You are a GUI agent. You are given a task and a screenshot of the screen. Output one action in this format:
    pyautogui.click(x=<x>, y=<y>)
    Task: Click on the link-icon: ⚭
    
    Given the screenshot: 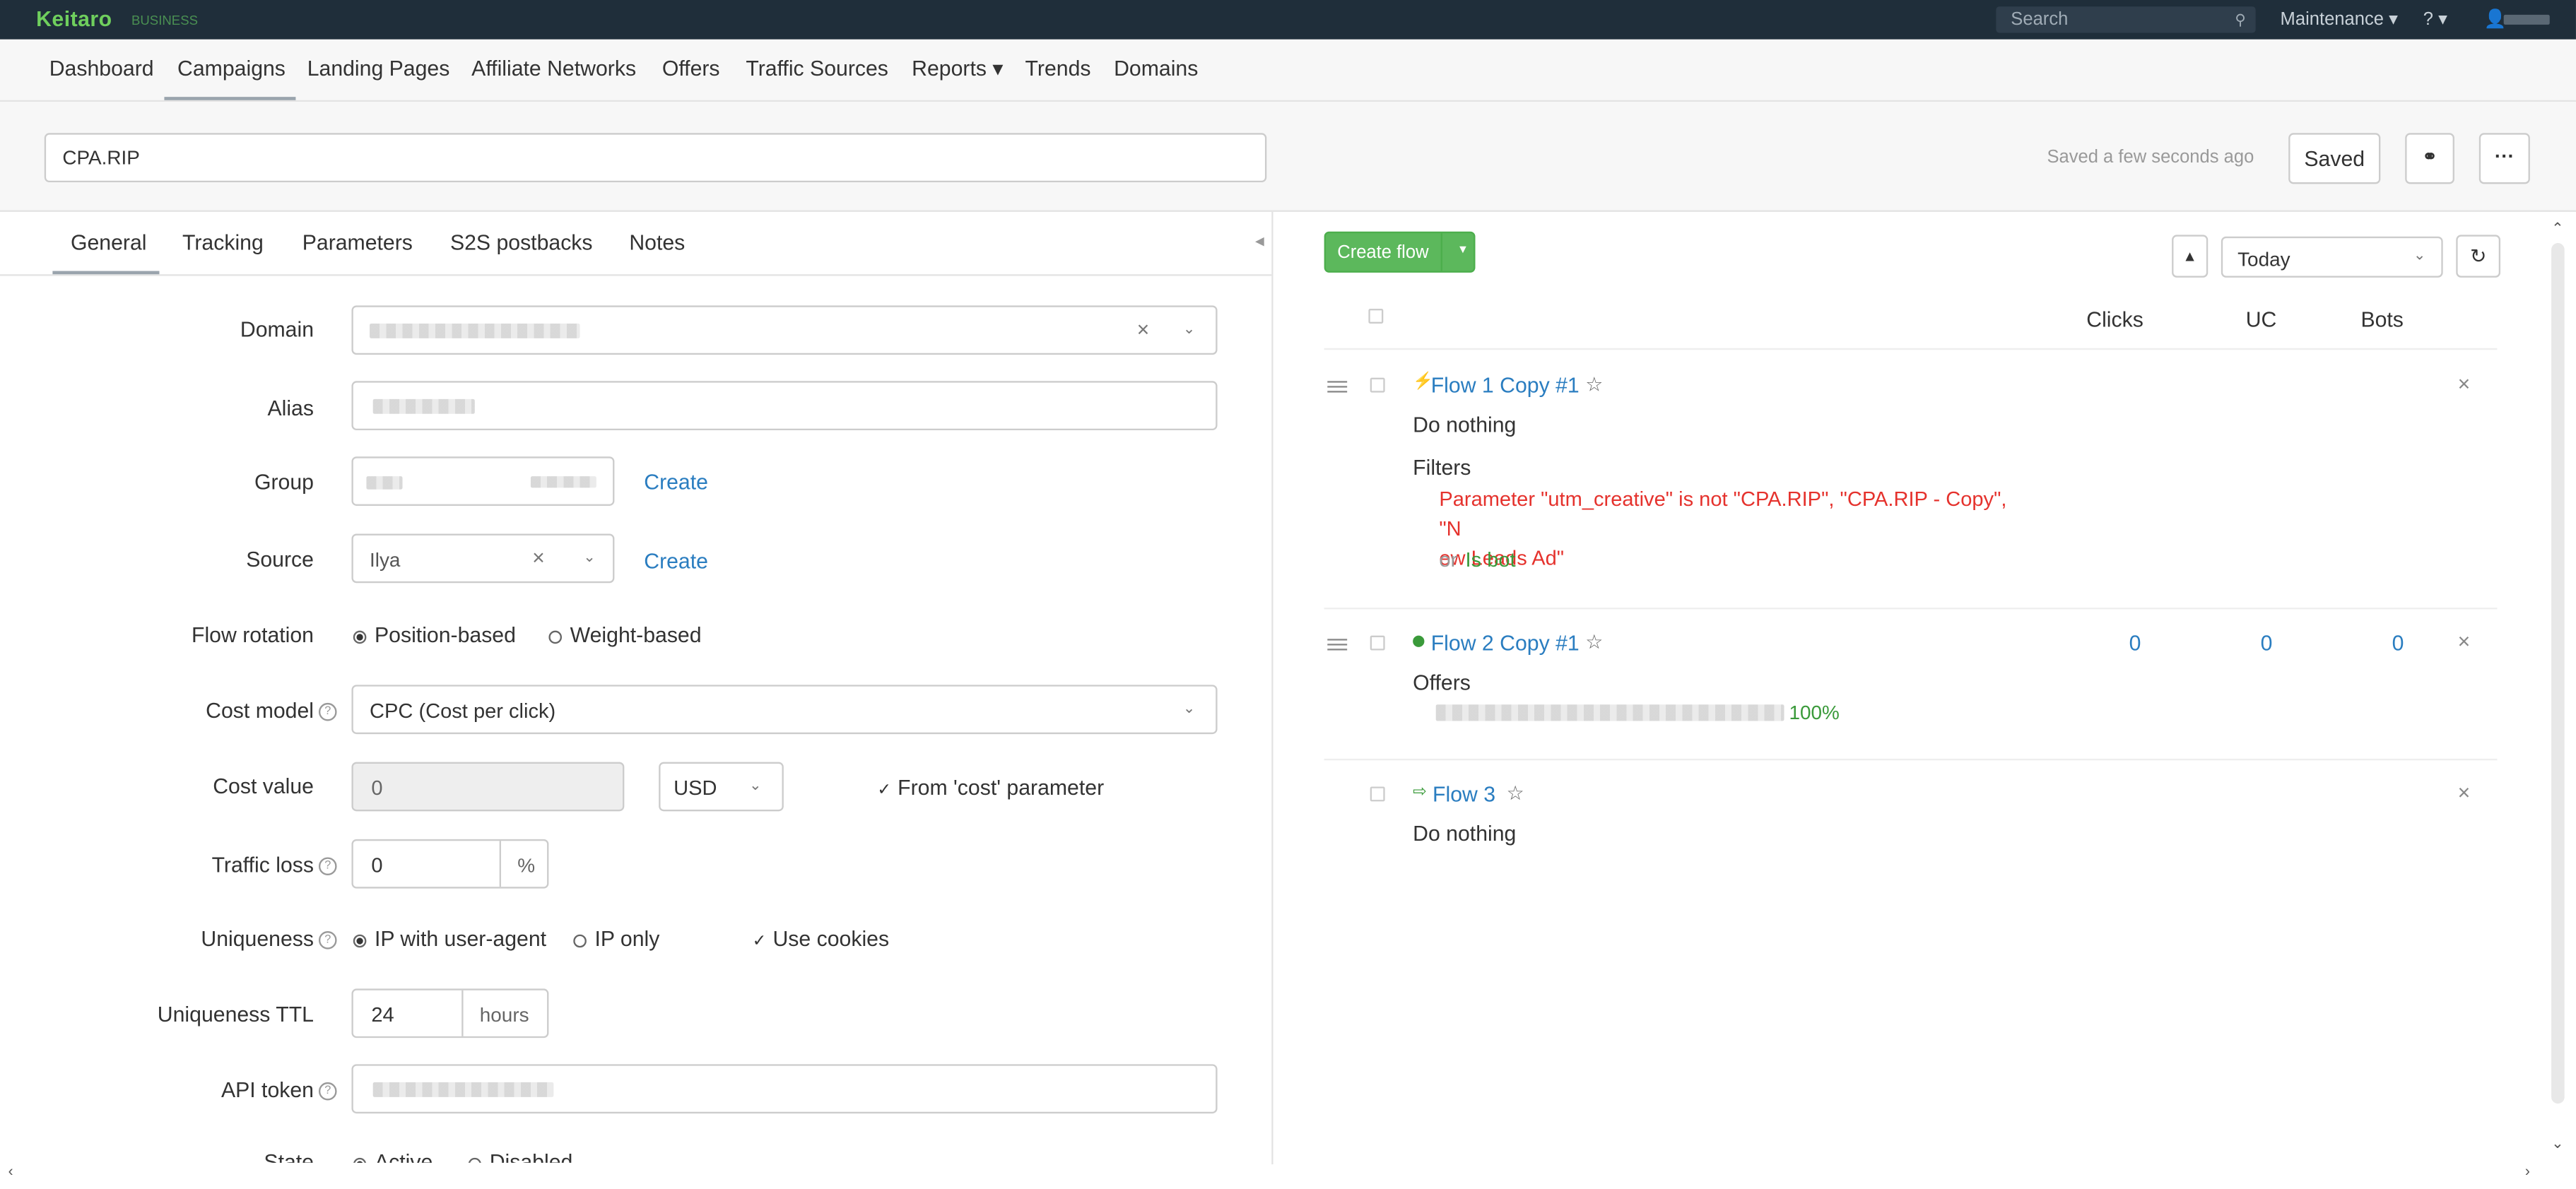 What is the action you would take?
    pyautogui.click(x=2429, y=158)
    